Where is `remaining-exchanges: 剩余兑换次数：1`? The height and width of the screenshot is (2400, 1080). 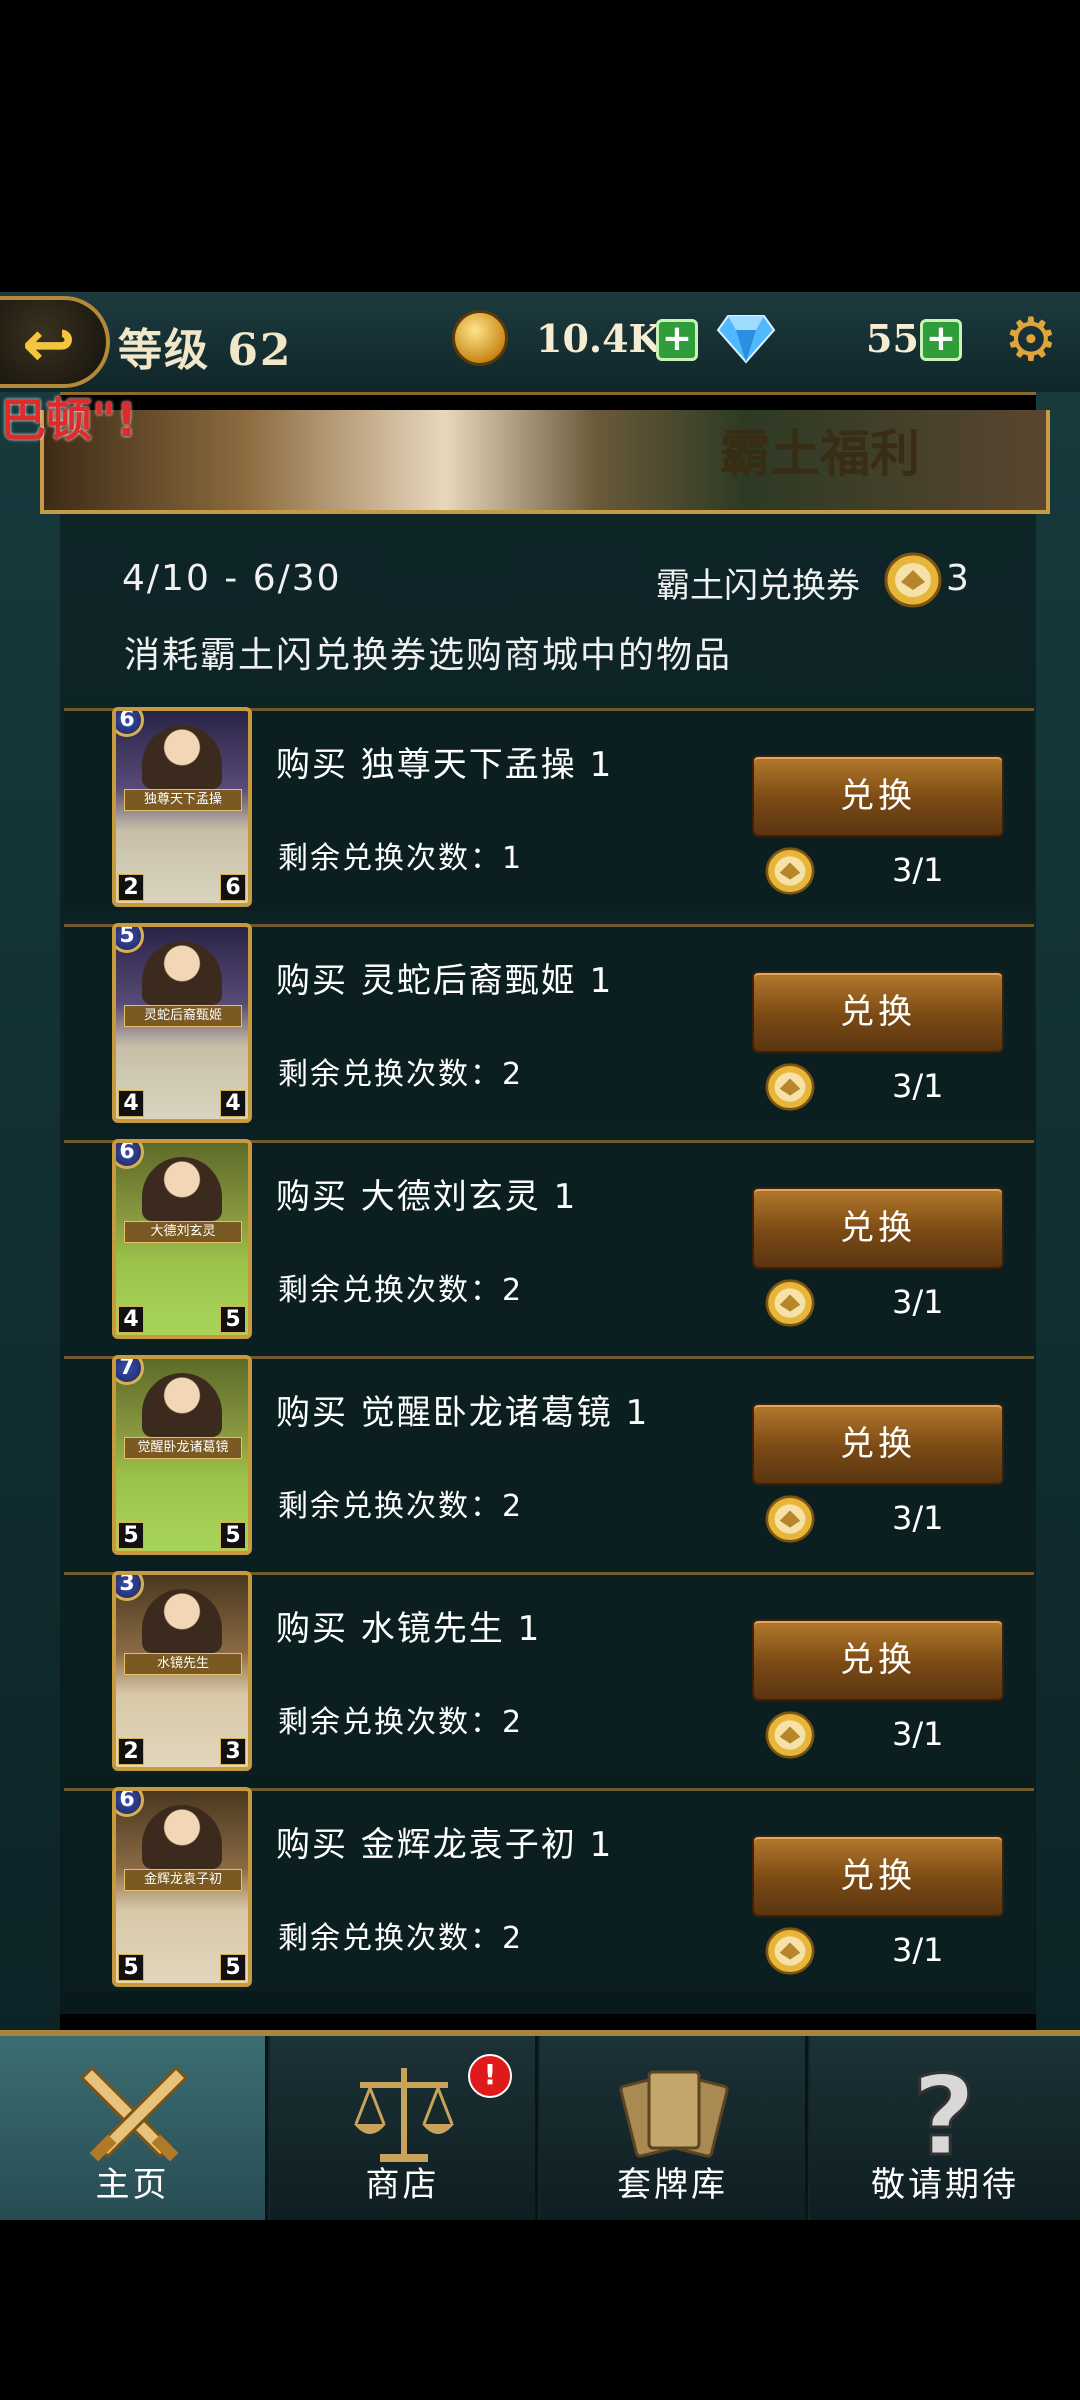 remaining-exchanges: 剩余兑换次数：1 is located at coordinates (401, 858).